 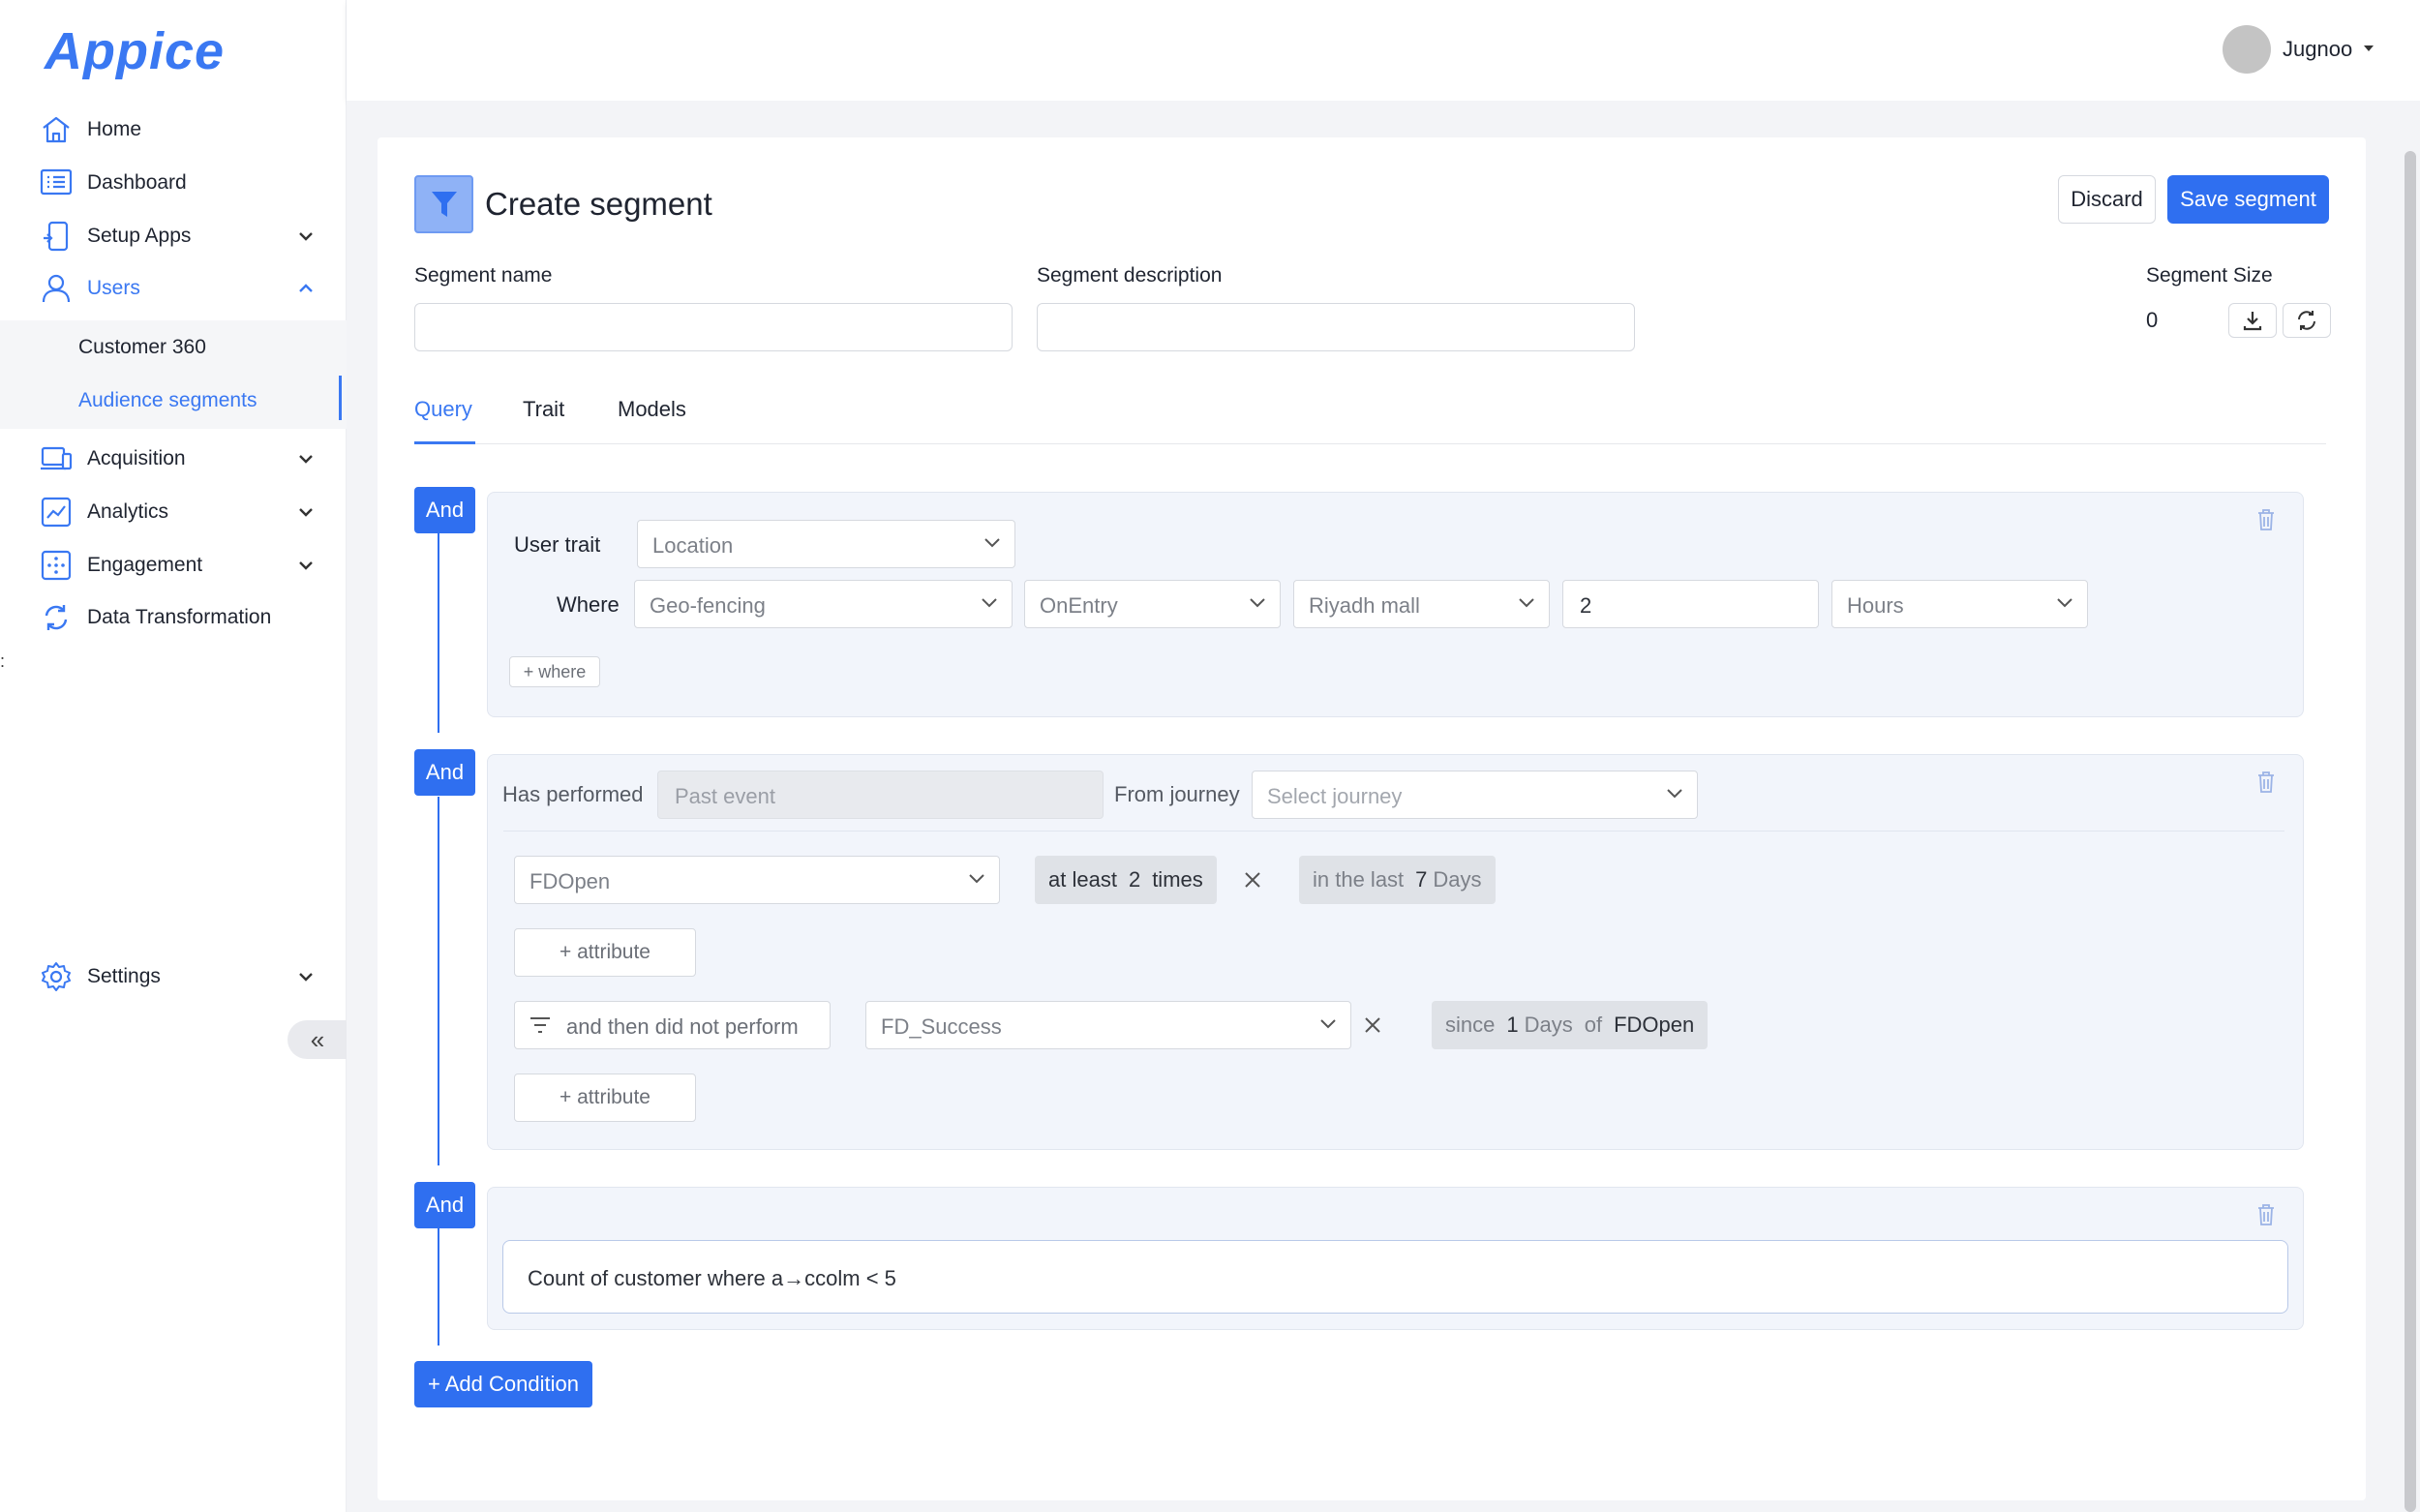 I want to click on sidebar-item-analytics: Analytics, so click(x=173, y=512).